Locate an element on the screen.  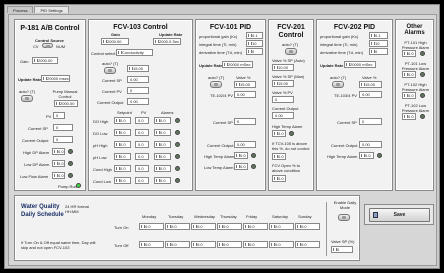
control-select-dropdown: Conductivity is located at coordinates (134, 52).